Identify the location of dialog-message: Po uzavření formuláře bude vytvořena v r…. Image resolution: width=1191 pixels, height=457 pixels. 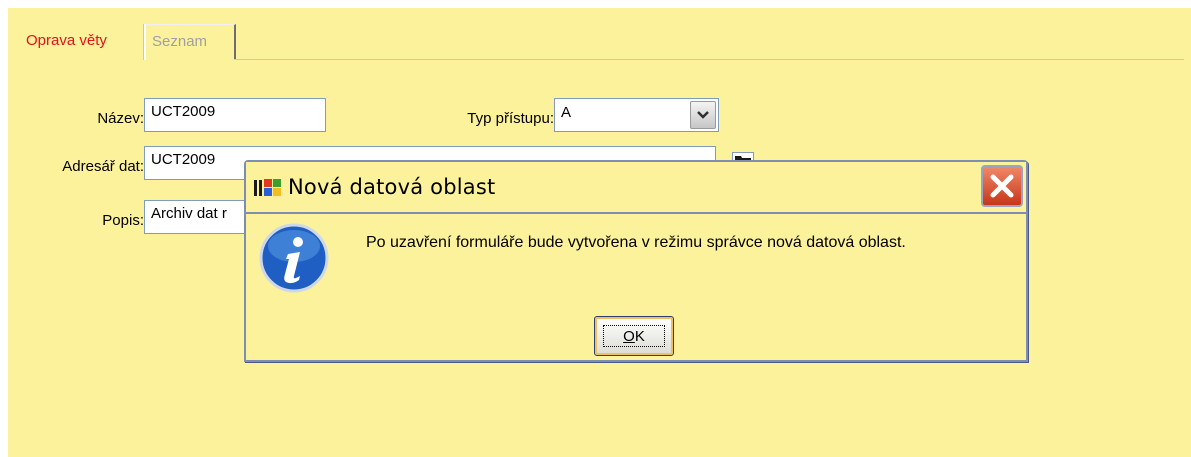
(636, 242).